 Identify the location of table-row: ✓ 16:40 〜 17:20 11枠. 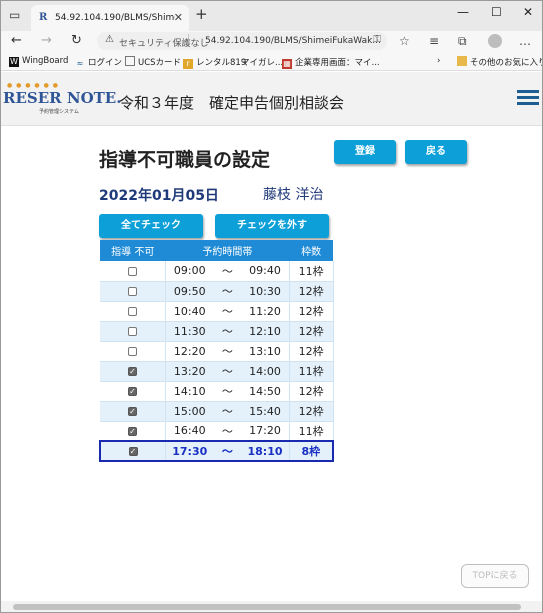
(217, 431).